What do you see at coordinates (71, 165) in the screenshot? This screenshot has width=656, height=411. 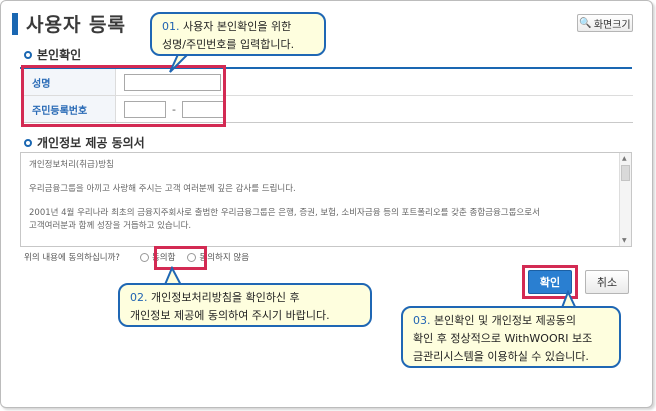 I see `terms-title: 개인정보처리(취급)방침` at bounding box center [71, 165].